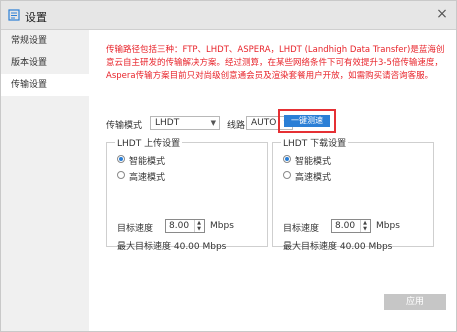 The image size is (457, 332). Describe the element at coordinates (228, 15) in the screenshot. I see `title-bar: 设置 ×` at that location.